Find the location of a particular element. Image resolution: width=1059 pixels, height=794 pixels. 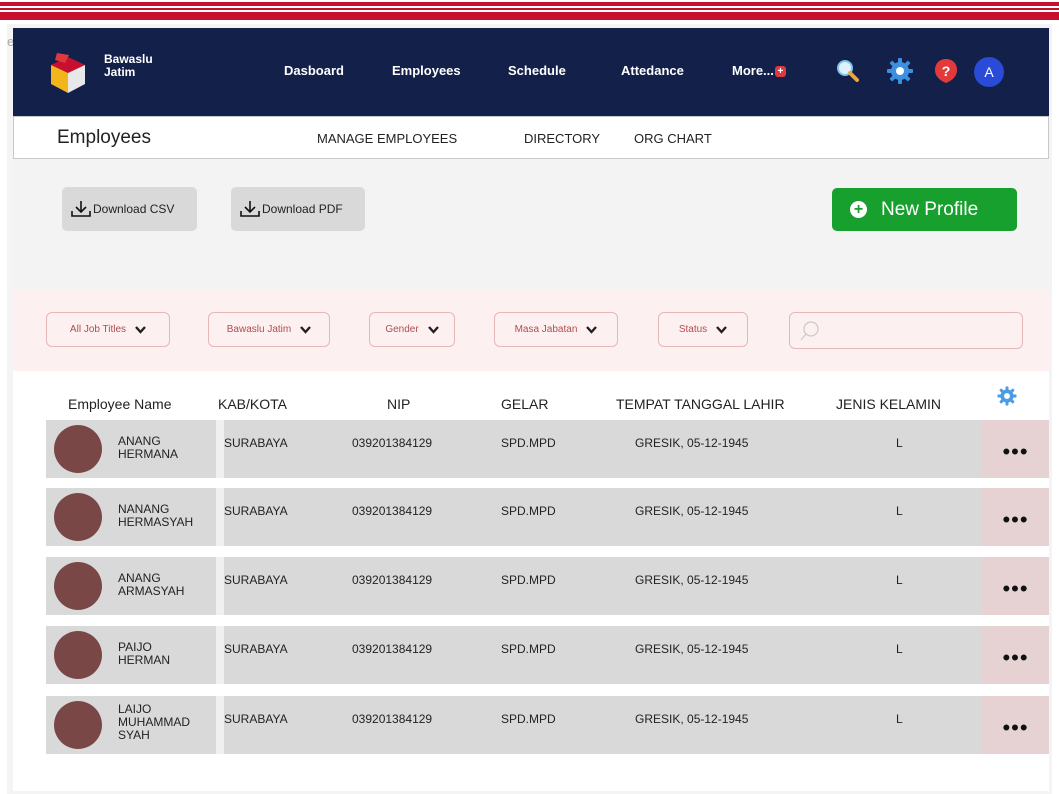

job-title-filter: All Job Titles is located at coordinates (108, 329).